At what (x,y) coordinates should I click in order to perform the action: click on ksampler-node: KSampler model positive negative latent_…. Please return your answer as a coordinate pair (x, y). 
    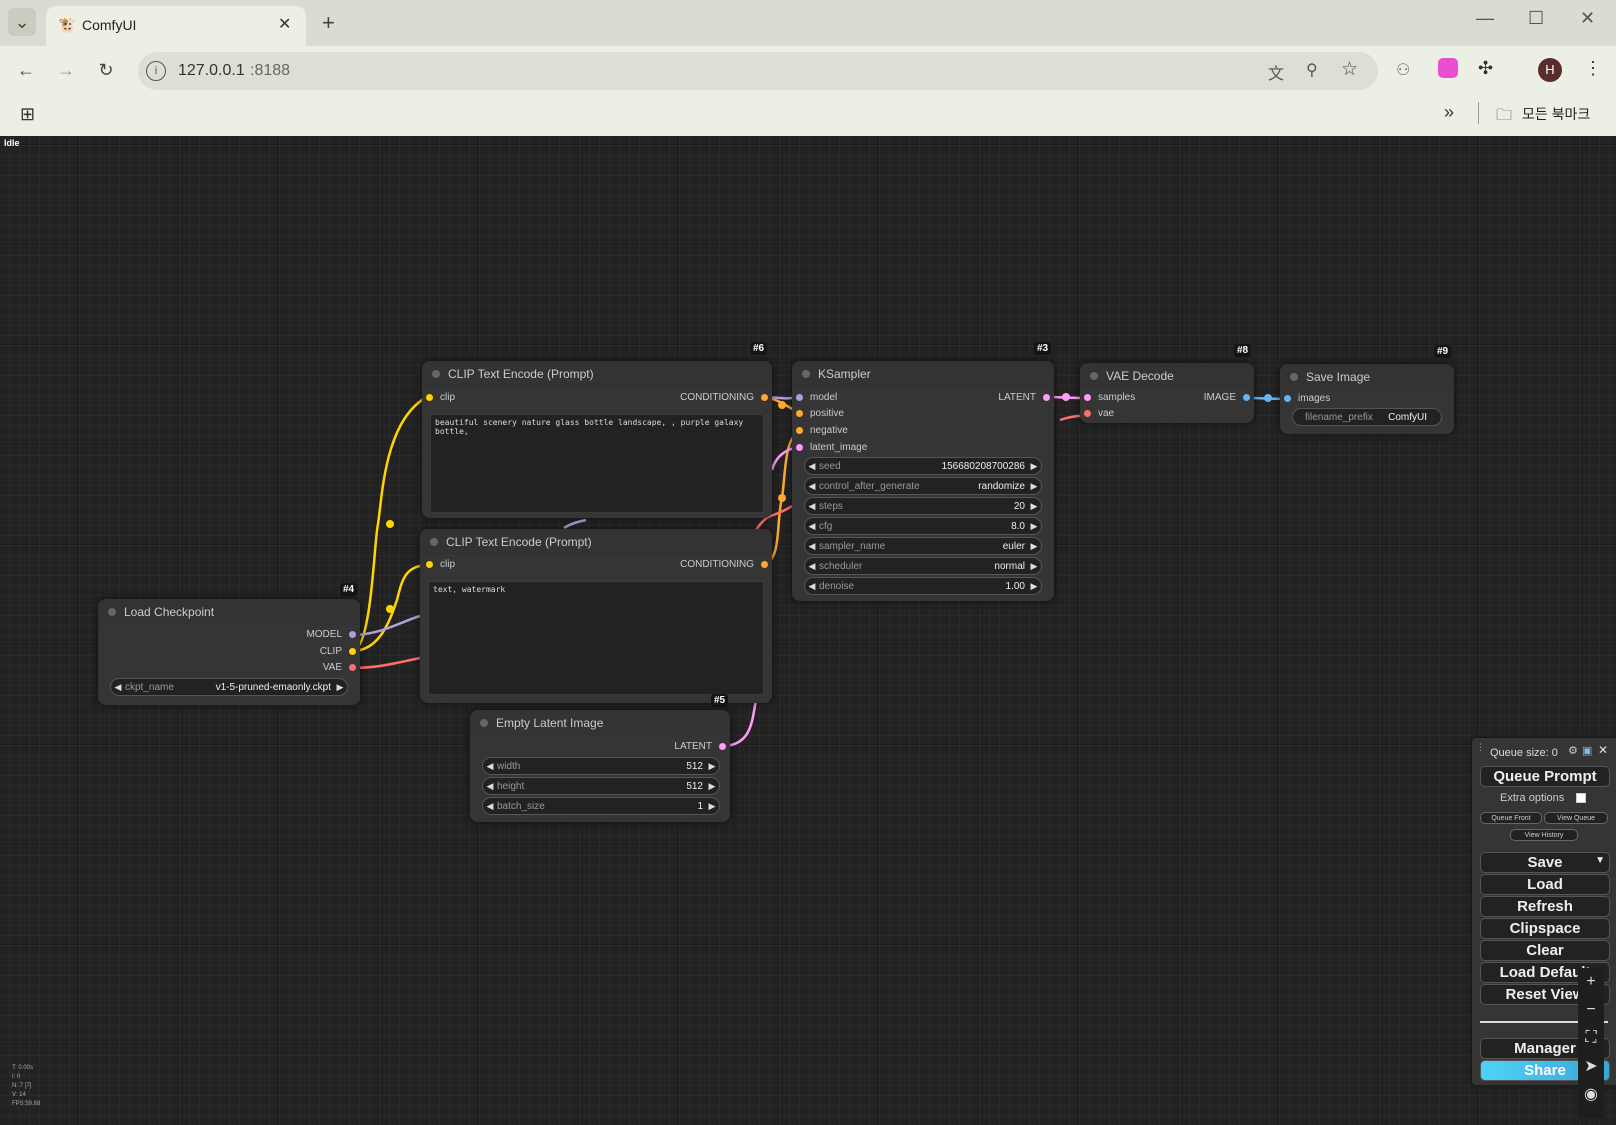
    Looking at the image, I should click on (923, 481).